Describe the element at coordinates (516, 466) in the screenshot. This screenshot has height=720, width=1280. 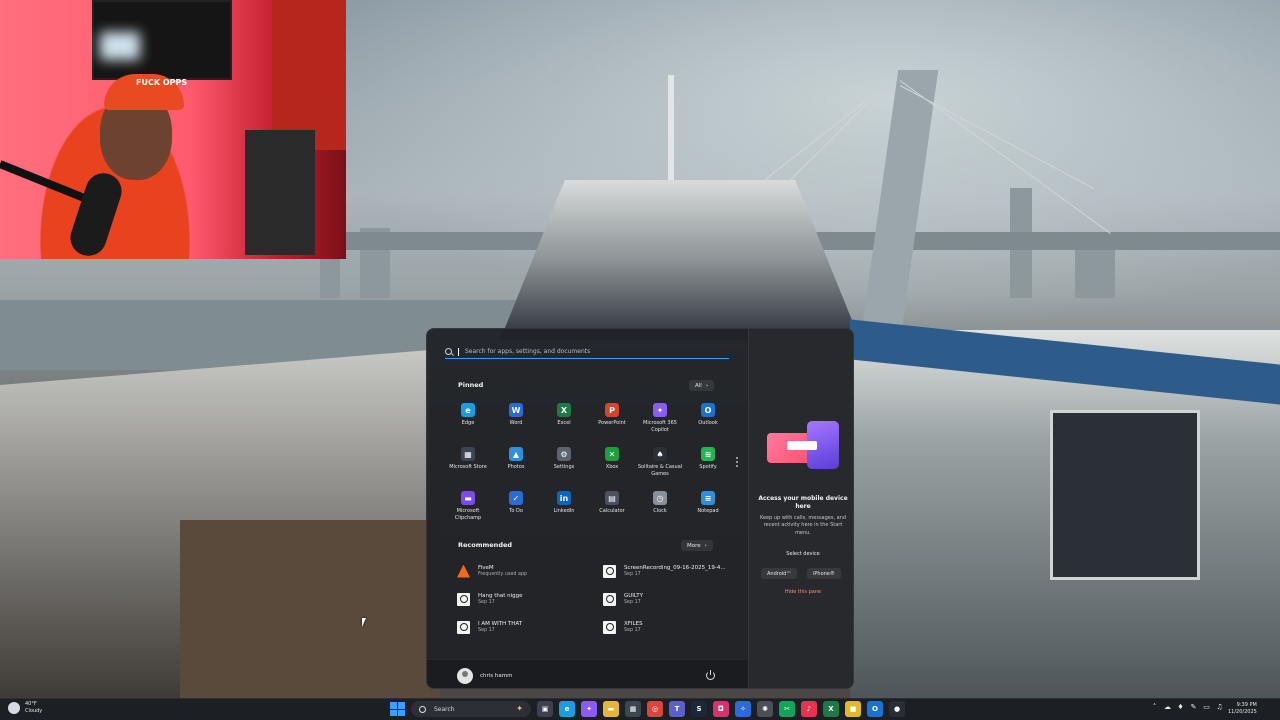
I see `pinned-app: ▲ Photos` at that location.